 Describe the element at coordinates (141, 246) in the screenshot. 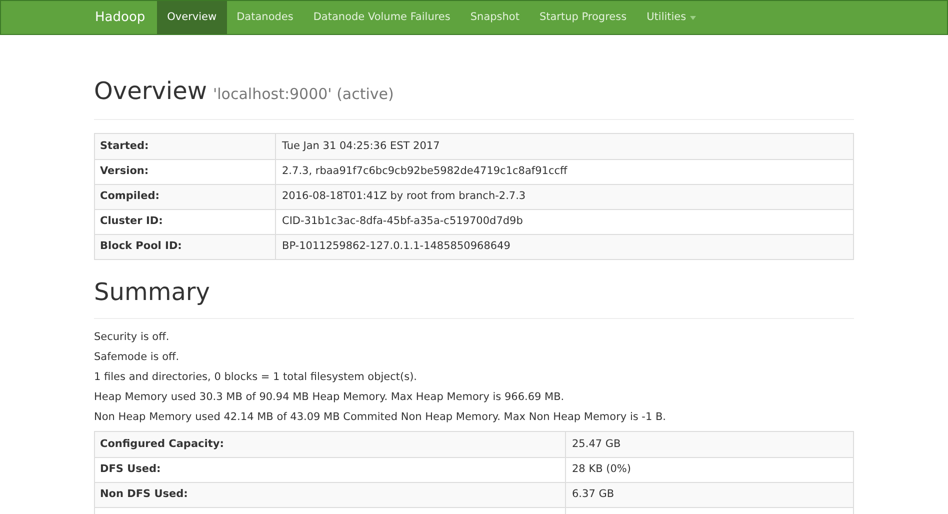

I see `row-label: Block Pool ID:` at that location.